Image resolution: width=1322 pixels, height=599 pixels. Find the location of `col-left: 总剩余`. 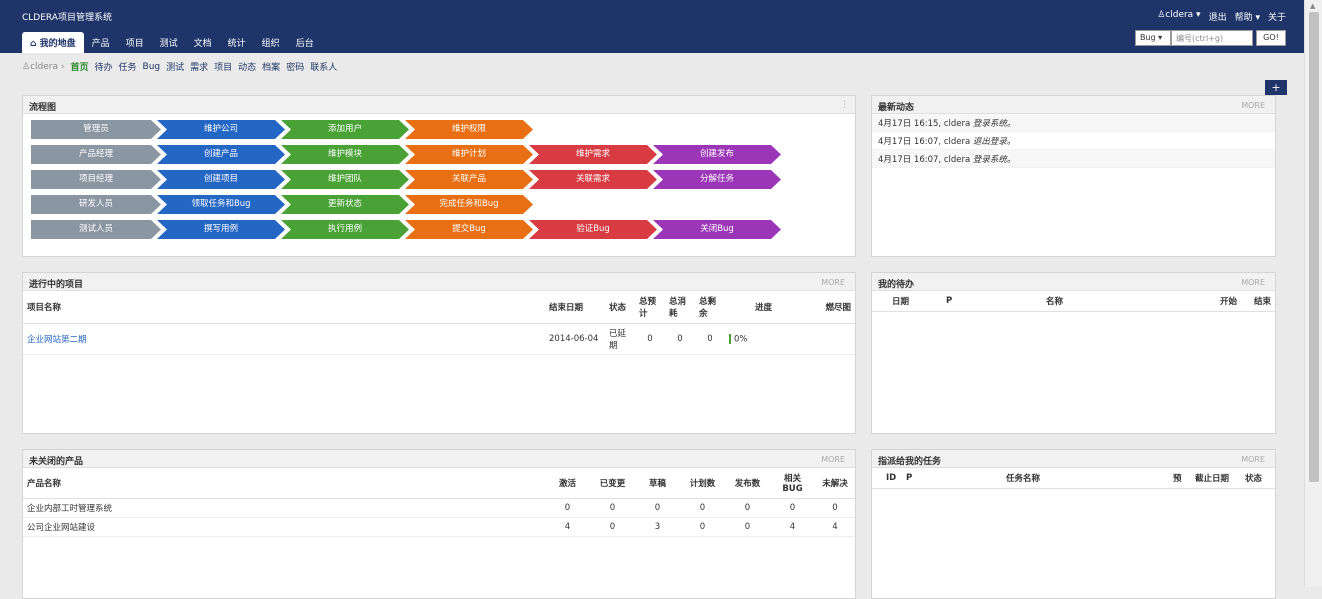

col-left: 总剩余 is located at coordinates (710, 307).